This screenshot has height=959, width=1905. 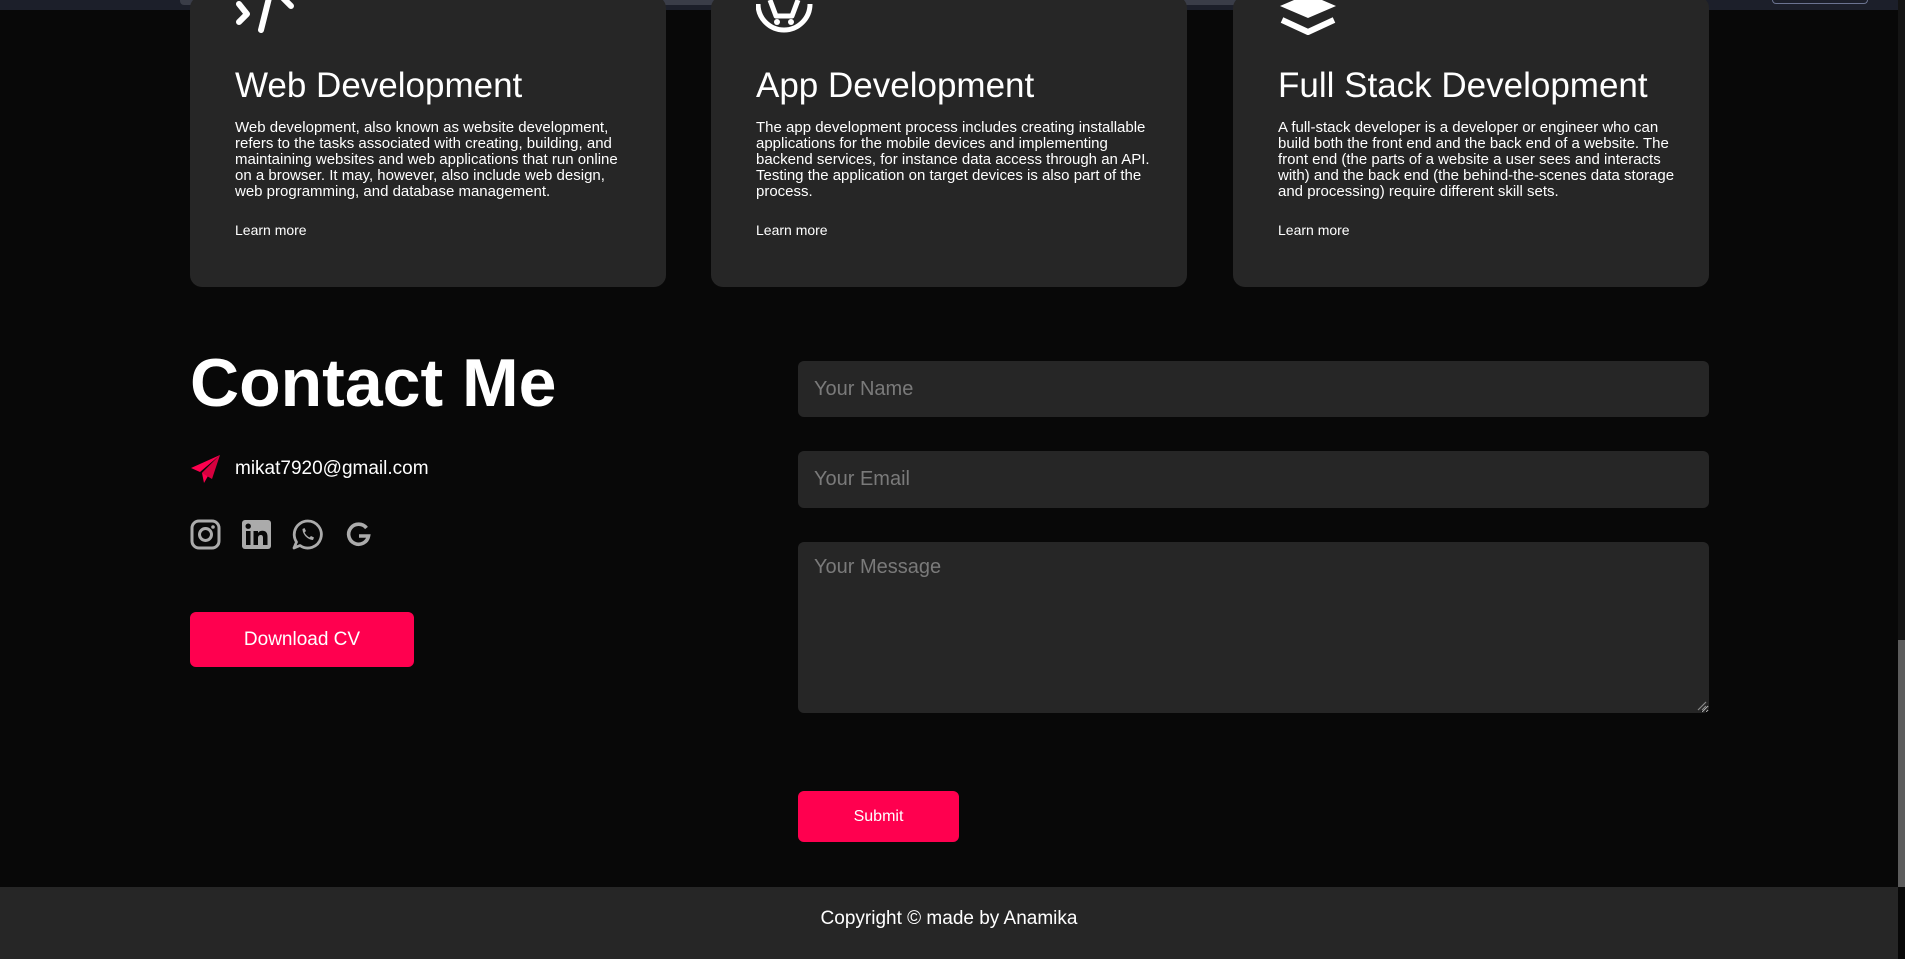 I want to click on overlay-button-edge, so click(x=1820, y=2).